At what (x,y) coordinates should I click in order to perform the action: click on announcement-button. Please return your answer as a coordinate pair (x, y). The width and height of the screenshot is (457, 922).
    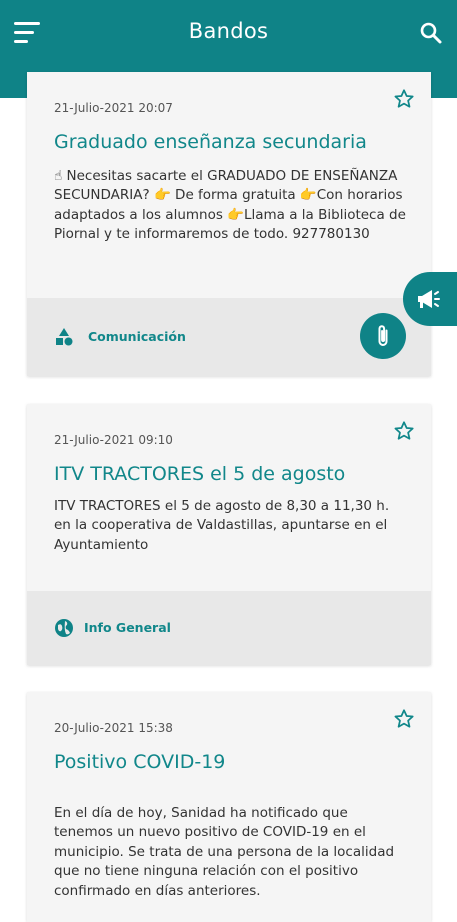
    Looking at the image, I should click on (430, 299).